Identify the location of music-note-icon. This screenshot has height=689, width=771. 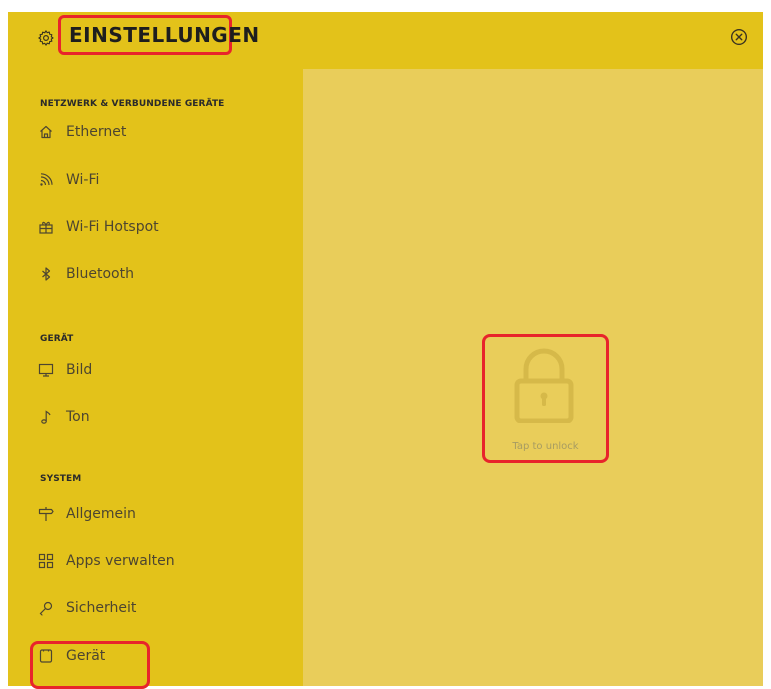
(46, 417).